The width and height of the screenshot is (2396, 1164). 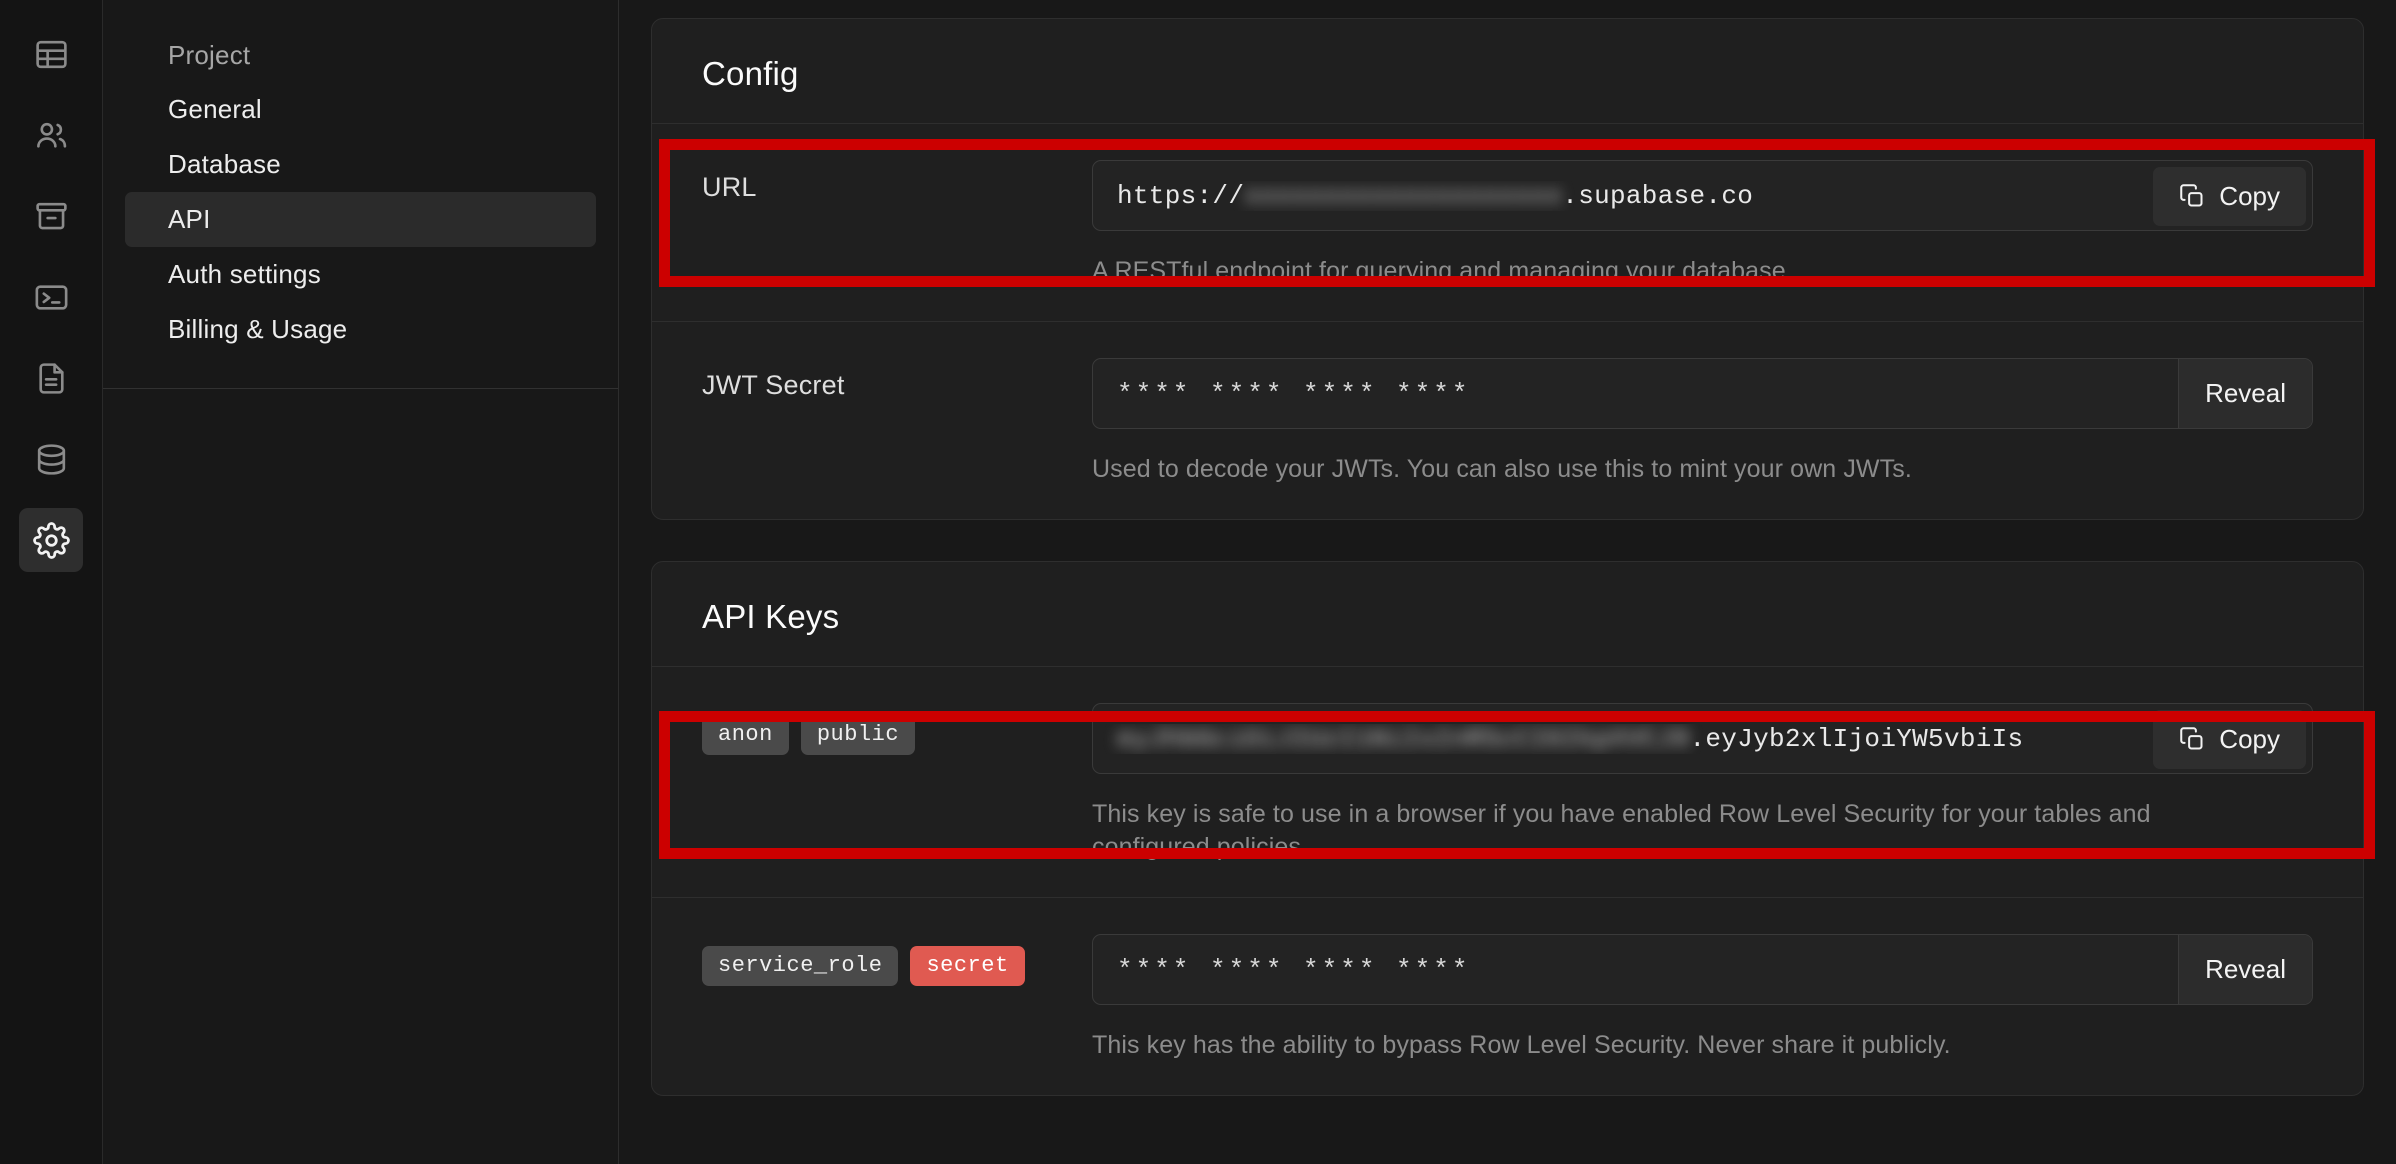 What do you see at coordinates (360, 329) in the screenshot?
I see `sidebar-item-billing-usage: Billing & Usage` at bounding box center [360, 329].